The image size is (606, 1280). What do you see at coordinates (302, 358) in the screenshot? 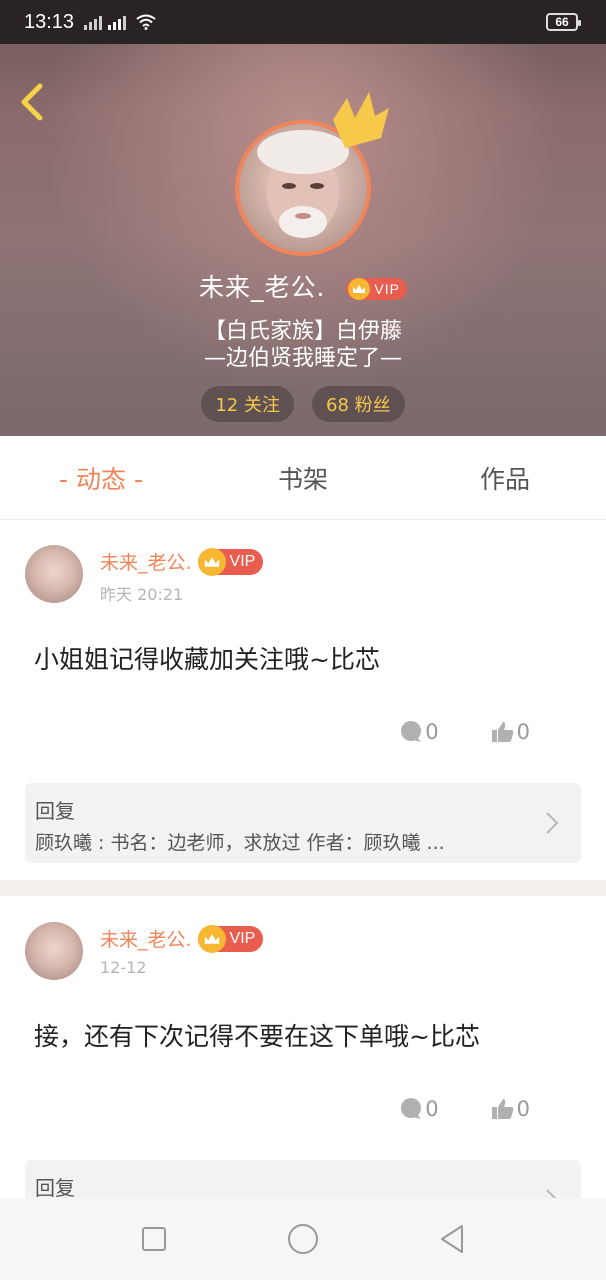
I see `bio-line-2: —边伯贤我睡定了—` at bounding box center [302, 358].